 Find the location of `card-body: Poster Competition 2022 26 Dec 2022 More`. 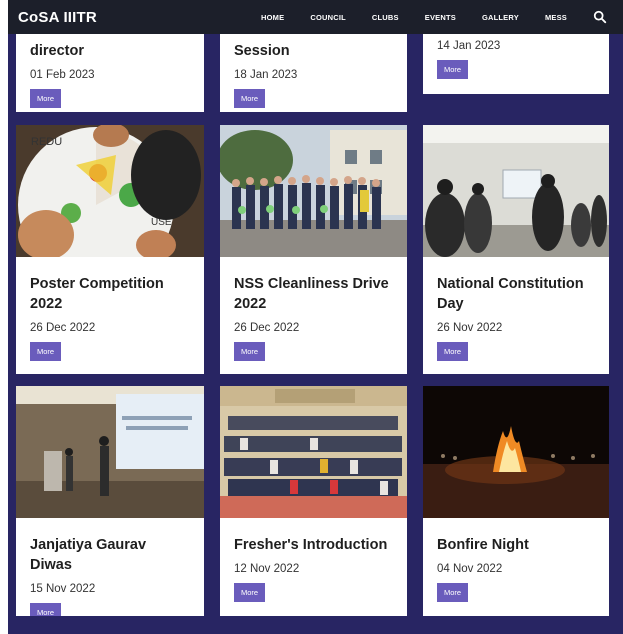

card-body: Poster Competition 2022 26 Dec 2022 More is located at coordinates (110, 309).